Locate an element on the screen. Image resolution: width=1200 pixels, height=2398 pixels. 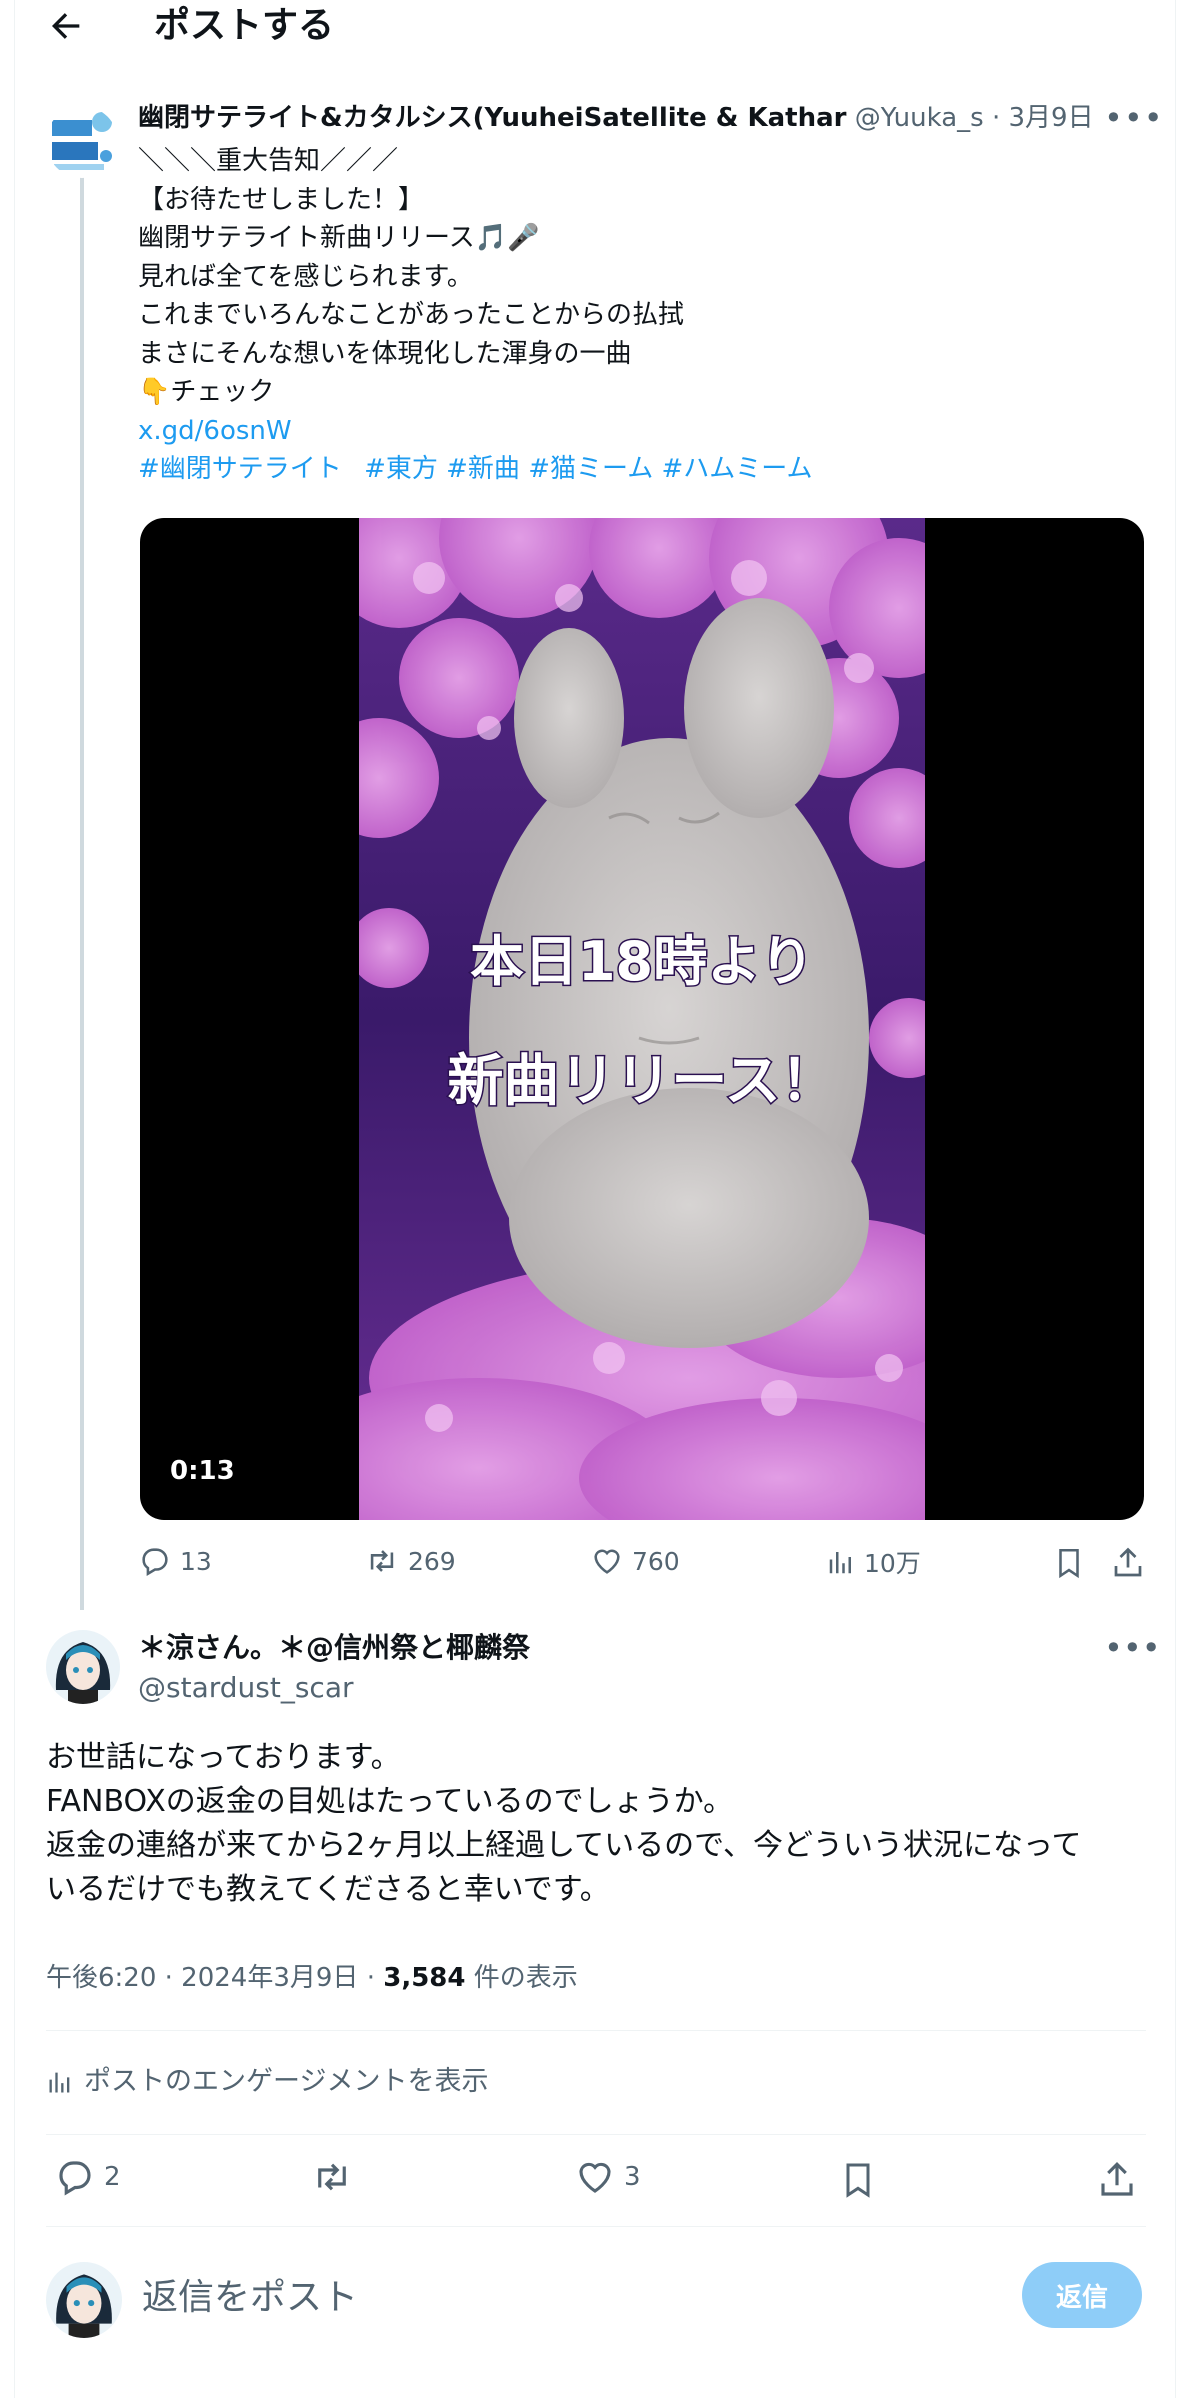
text-line: 【お待たせしました！】 is located at coordinates (281, 199).